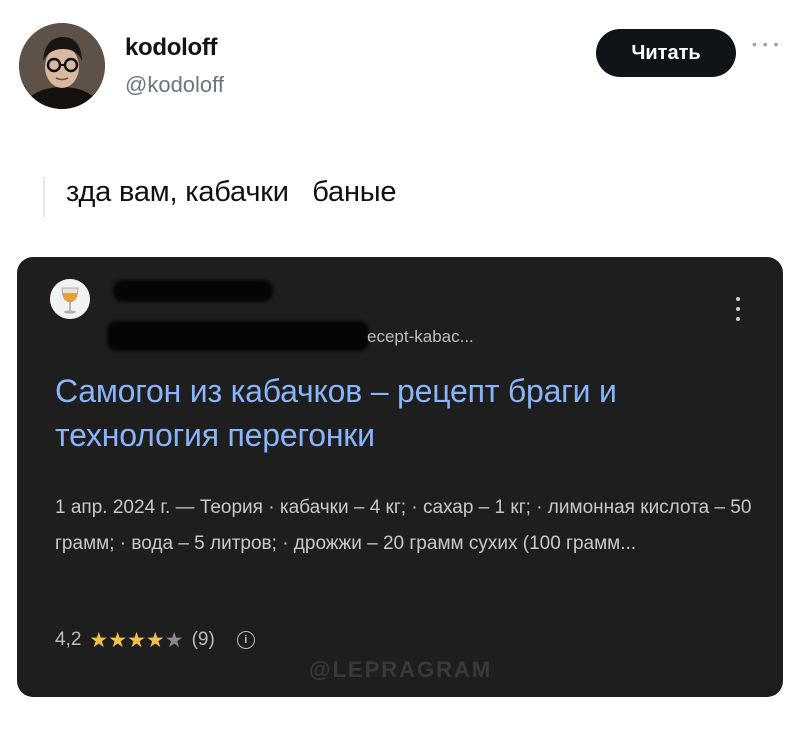 Image resolution: width=800 pixels, height=731 pixels. I want to click on rating-count: (9), so click(203, 639).